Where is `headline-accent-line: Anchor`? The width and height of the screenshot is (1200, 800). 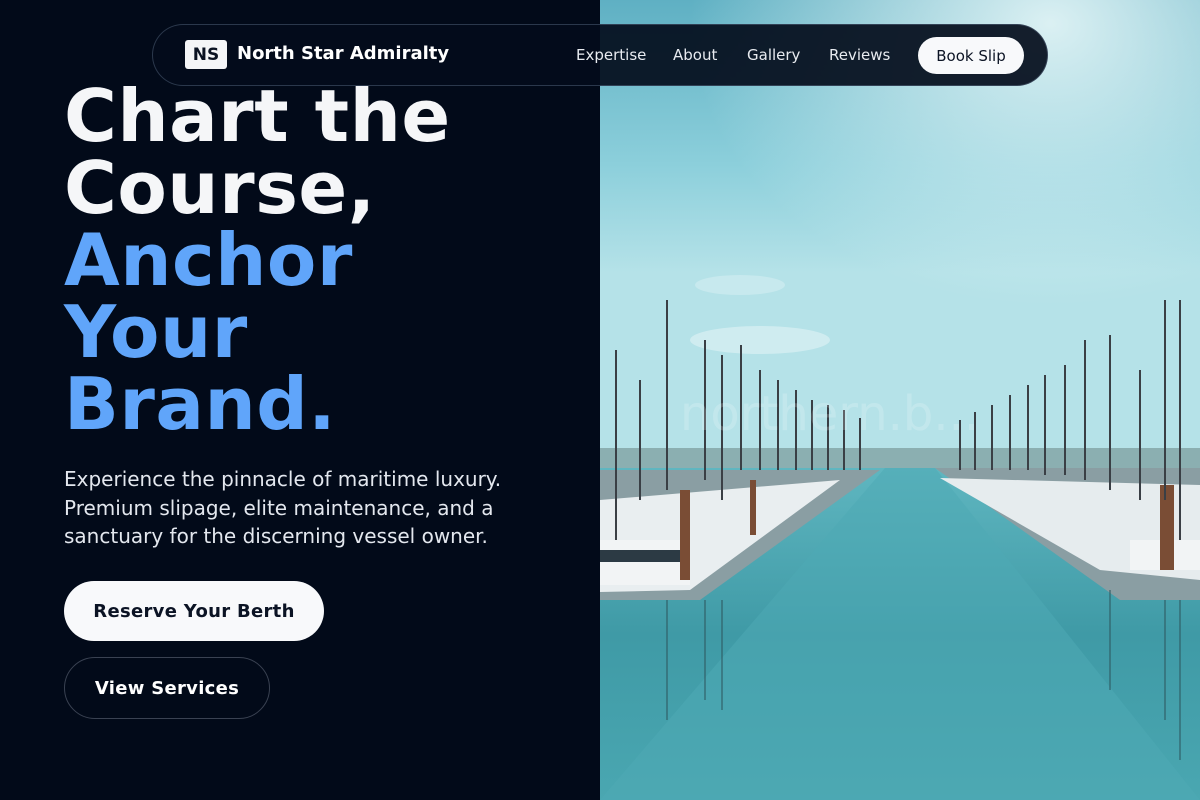 headline-accent-line: Anchor is located at coordinates (208, 260).